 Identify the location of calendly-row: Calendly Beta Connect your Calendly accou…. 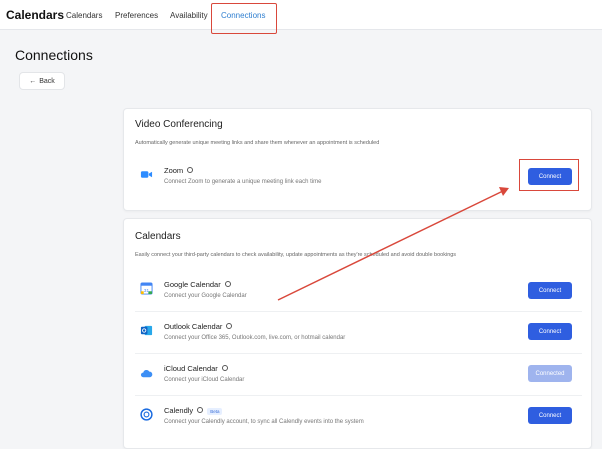
(358, 417).